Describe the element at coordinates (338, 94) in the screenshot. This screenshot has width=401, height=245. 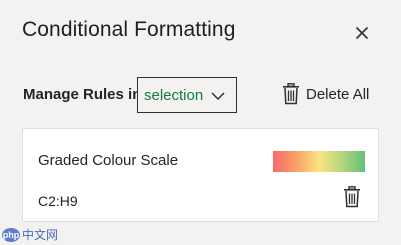
I see `delete-all-label: Delete All` at that location.